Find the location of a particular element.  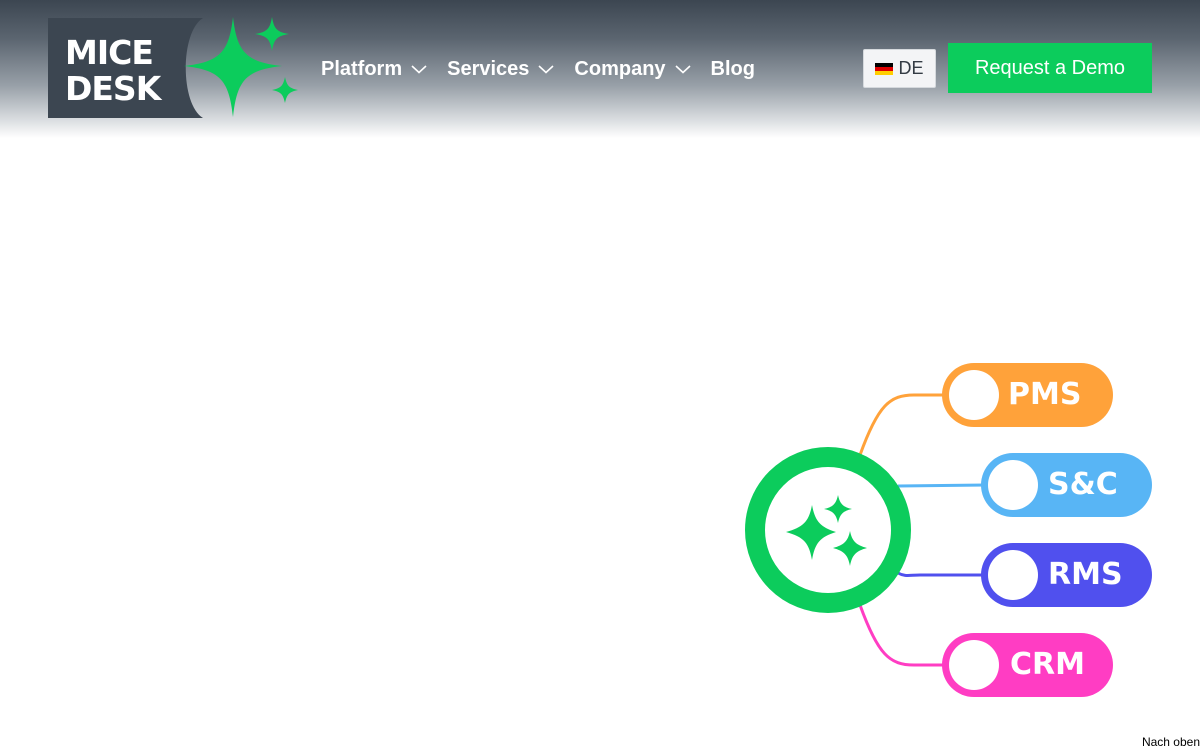

micedesk-logo: MICE DESK is located at coordinates (174, 67).